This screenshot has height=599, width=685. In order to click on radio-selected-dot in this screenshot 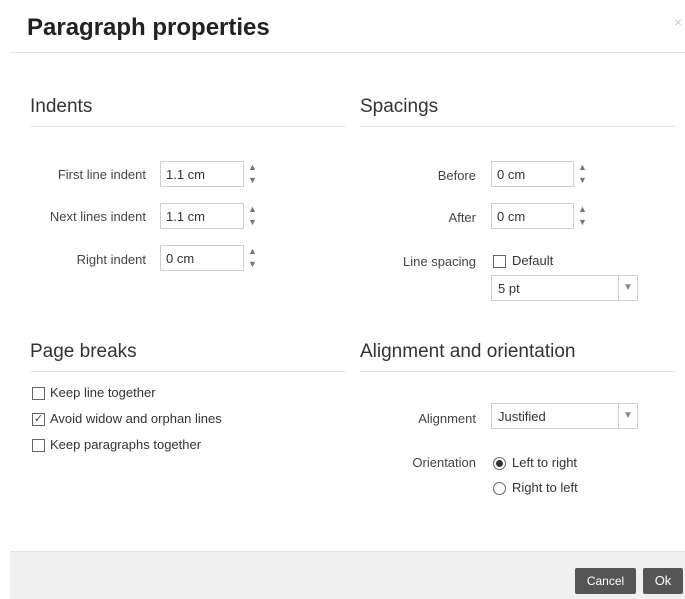, I will do `click(499, 463)`.